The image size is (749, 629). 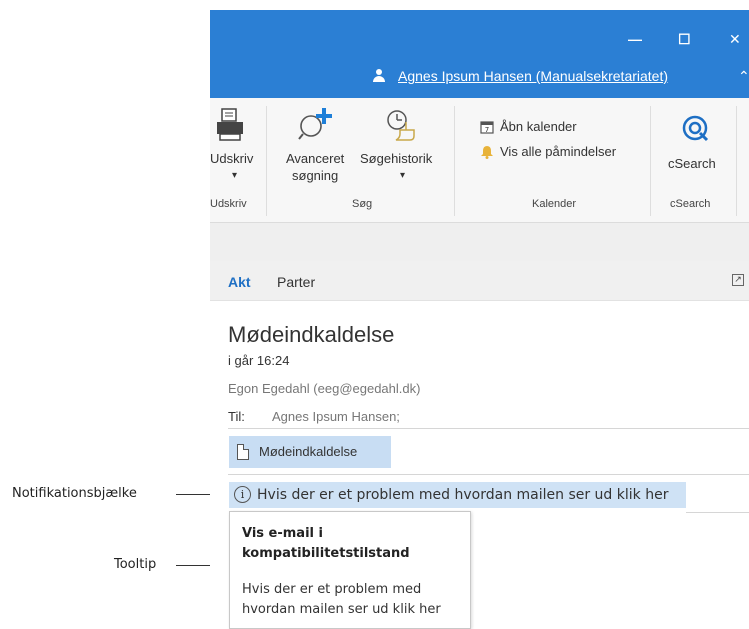 I want to click on popout-icon: ↗, so click(x=738, y=280).